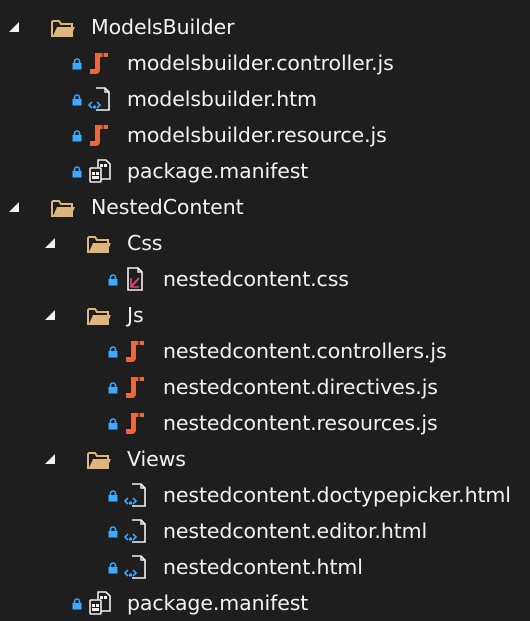 Image resolution: width=530 pixels, height=621 pixels. Describe the element at coordinates (257, 135) in the screenshot. I see `tree-item-label: modelsbuilder.resource.js` at that location.